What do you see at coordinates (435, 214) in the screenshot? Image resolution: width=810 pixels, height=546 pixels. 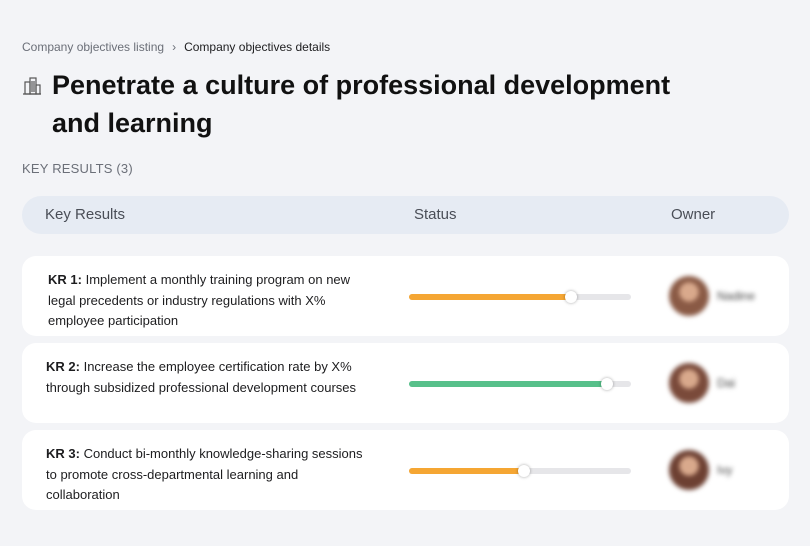 I see `column-header-status: Status` at bounding box center [435, 214].